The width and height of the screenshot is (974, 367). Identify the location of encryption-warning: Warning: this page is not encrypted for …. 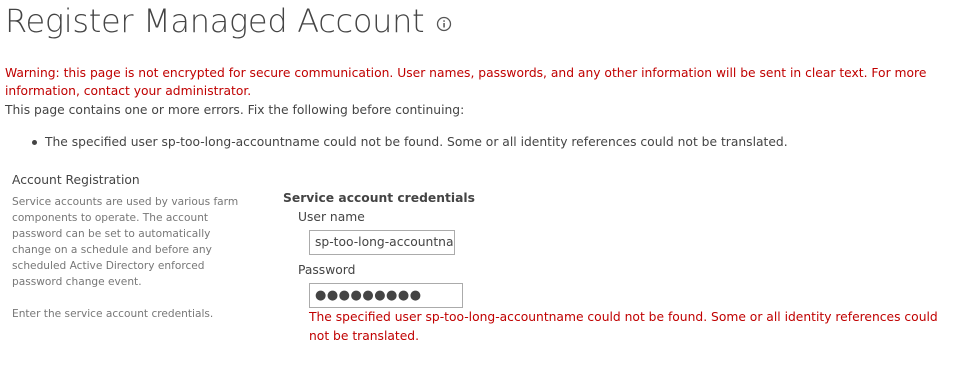
(466, 82).